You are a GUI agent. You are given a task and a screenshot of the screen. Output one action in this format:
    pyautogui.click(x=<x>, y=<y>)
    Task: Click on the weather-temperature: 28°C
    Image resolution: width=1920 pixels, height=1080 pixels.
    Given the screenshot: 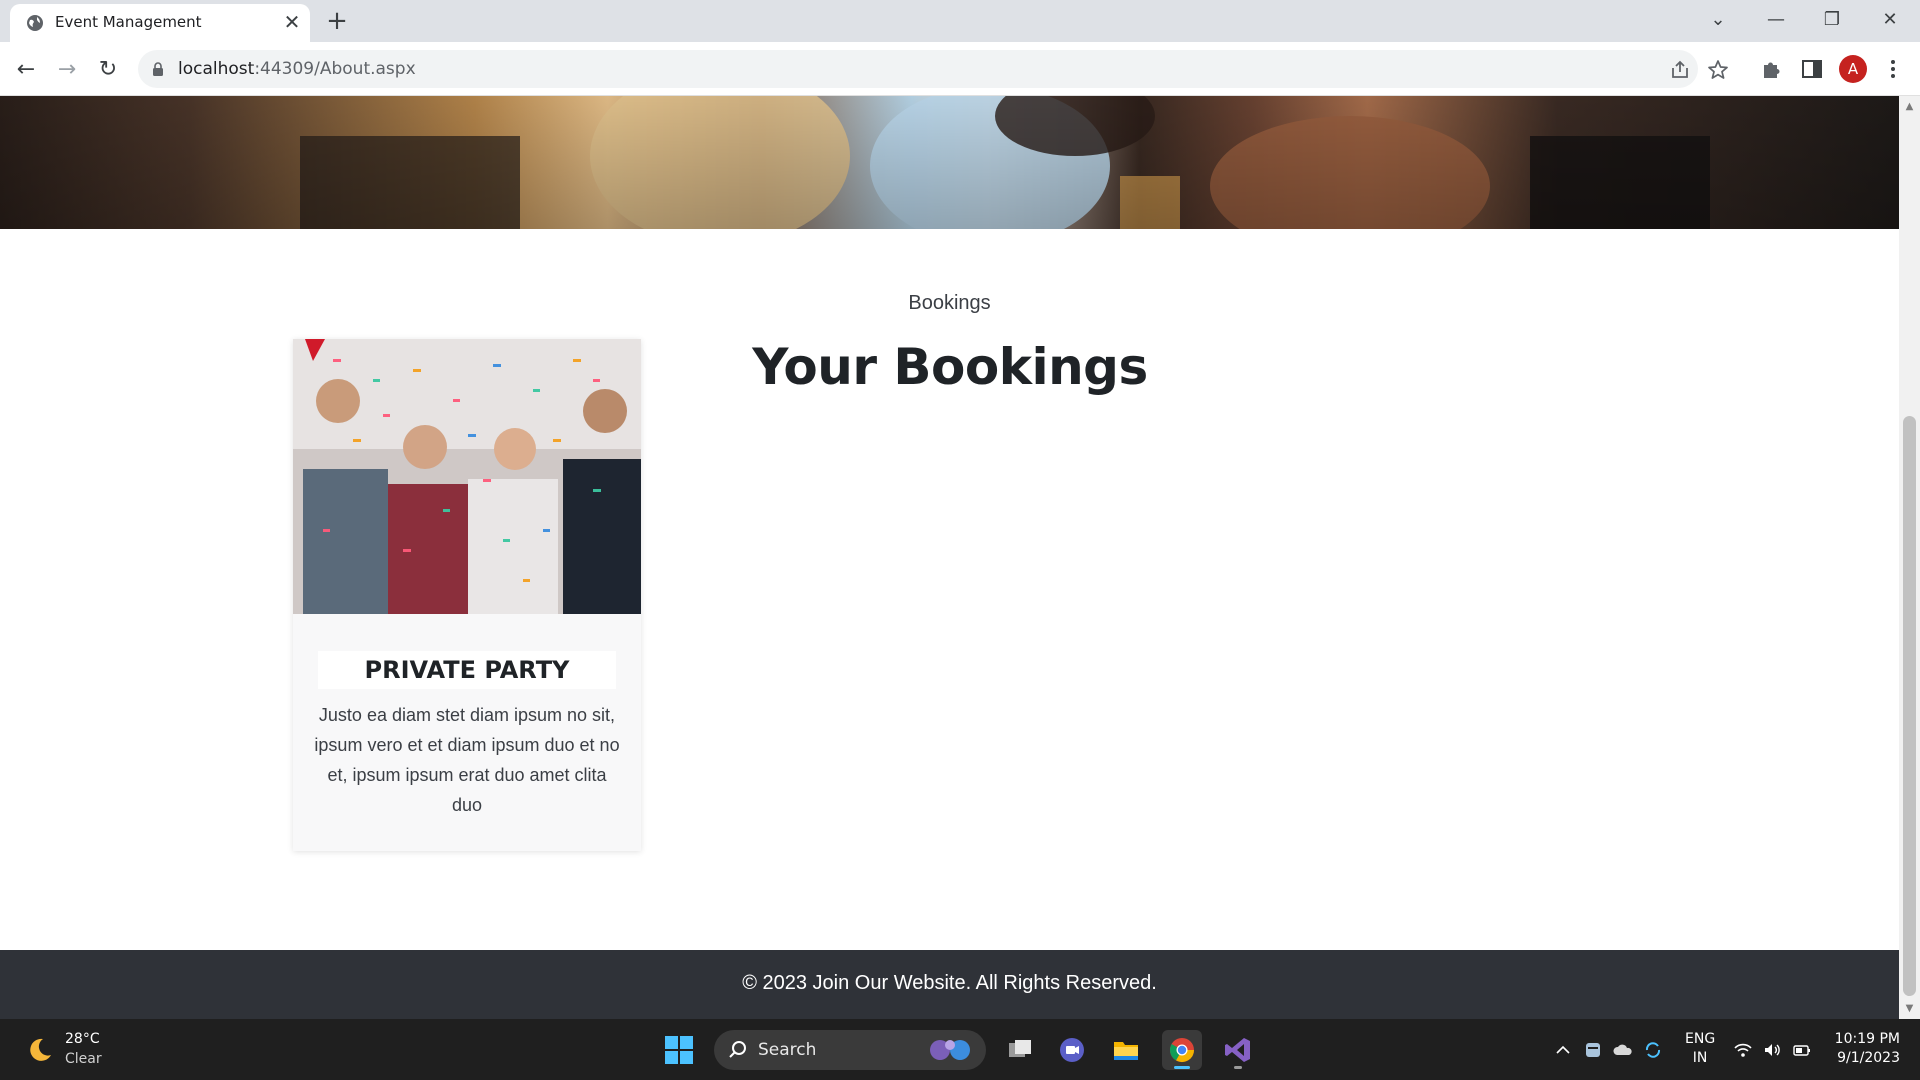 What is the action you would take?
    pyautogui.click(x=82, y=1039)
    